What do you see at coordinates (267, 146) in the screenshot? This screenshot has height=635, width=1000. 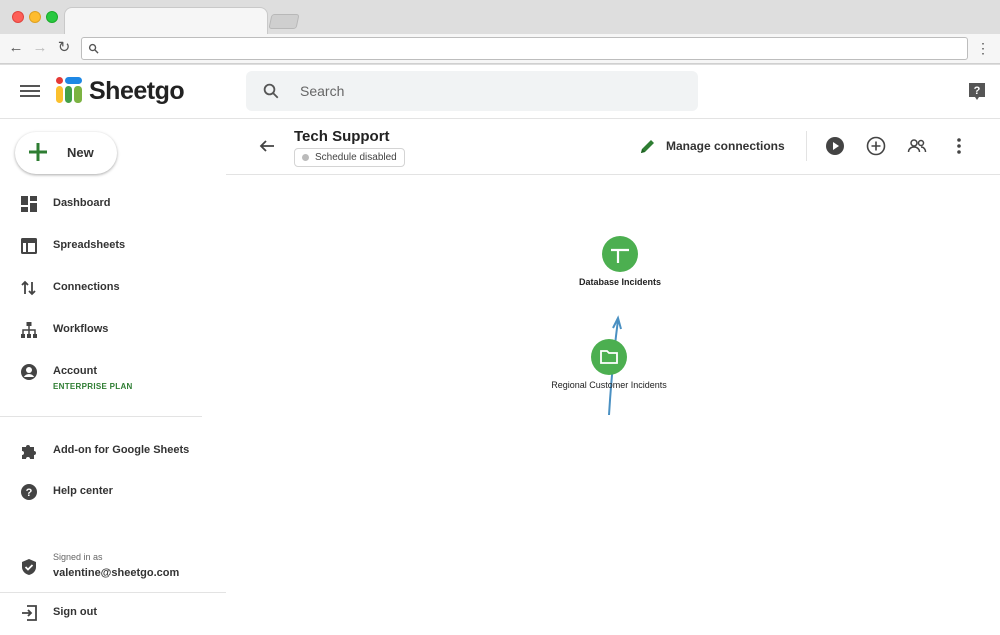 I see `back-arrow-icon` at bounding box center [267, 146].